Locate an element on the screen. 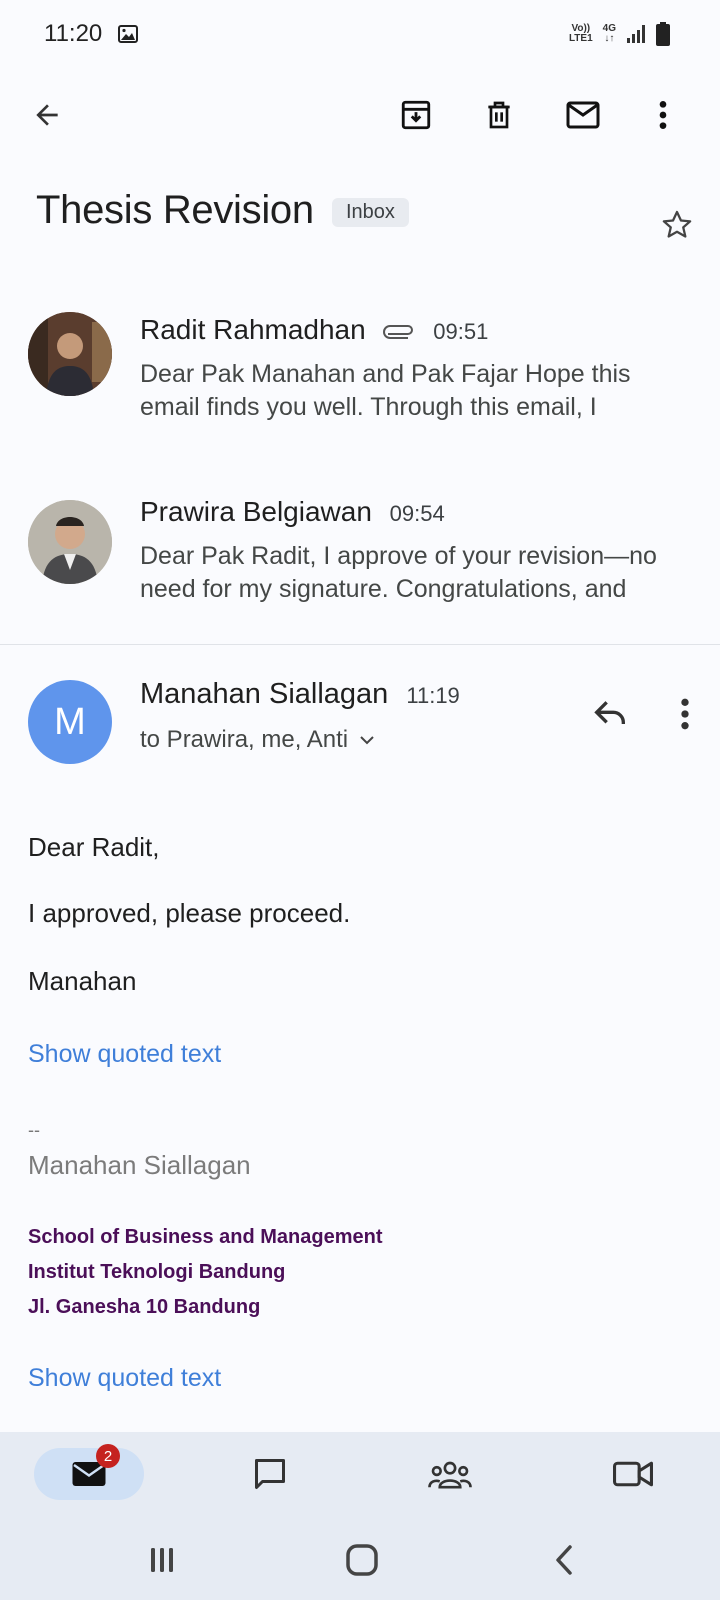  body-greeting: Dear Radit, is located at coordinates (94, 847).